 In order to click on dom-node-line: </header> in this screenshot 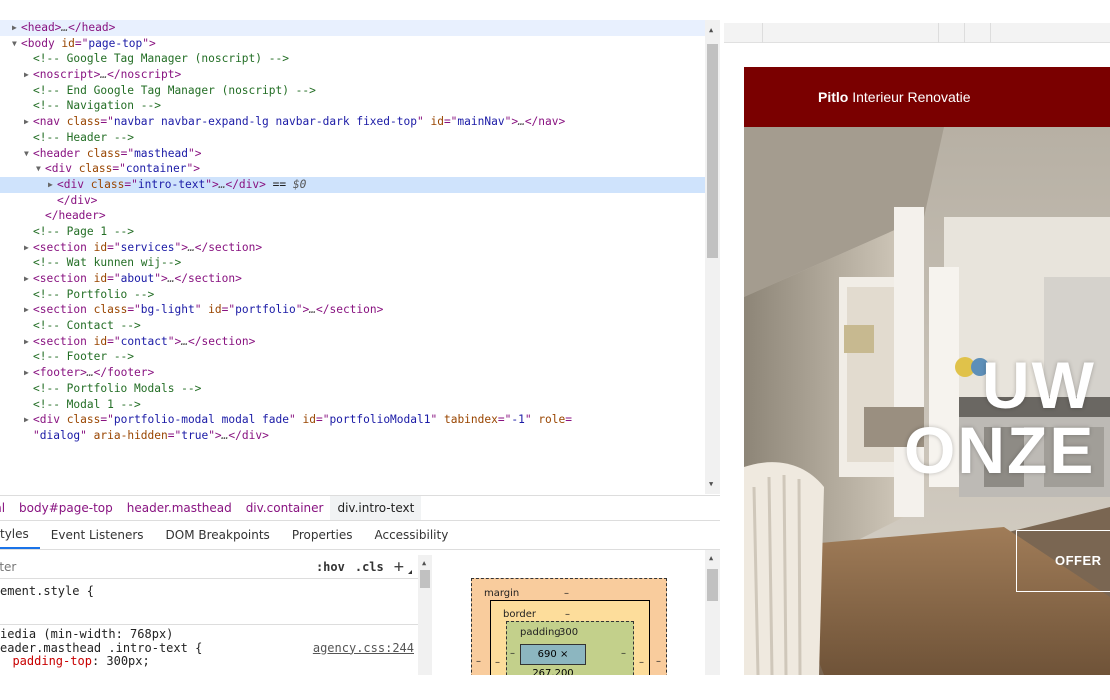, I will do `click(352, 216)`.